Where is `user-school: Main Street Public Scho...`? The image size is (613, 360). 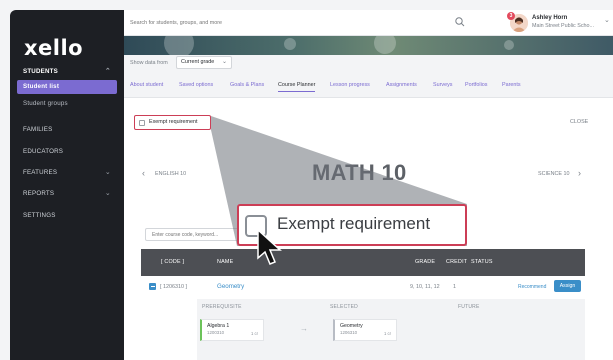
user-school: Main Street Public Scho... is located at coordinates (563, 26).